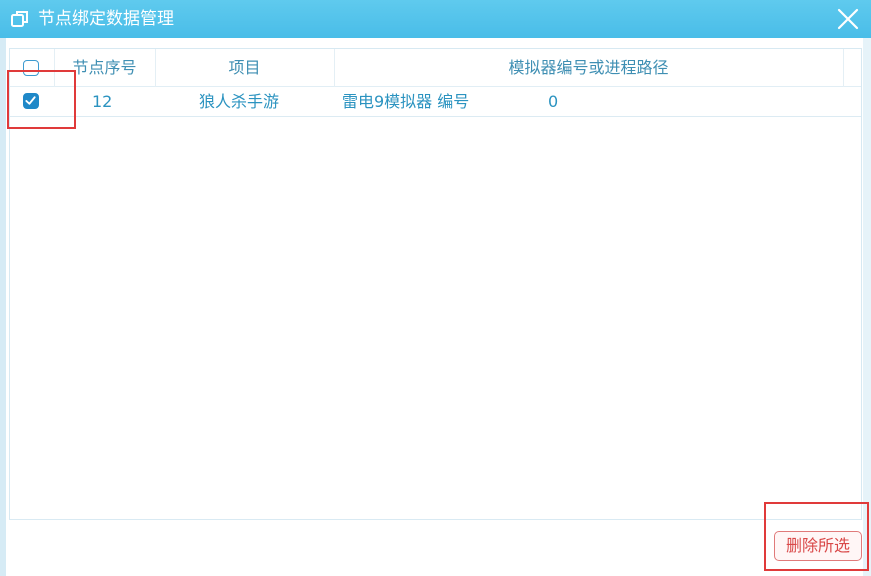  Describe the element at coordinates (106, 19) in the screenshot. I see `window-title: 节点绑定数据管理` at that location.